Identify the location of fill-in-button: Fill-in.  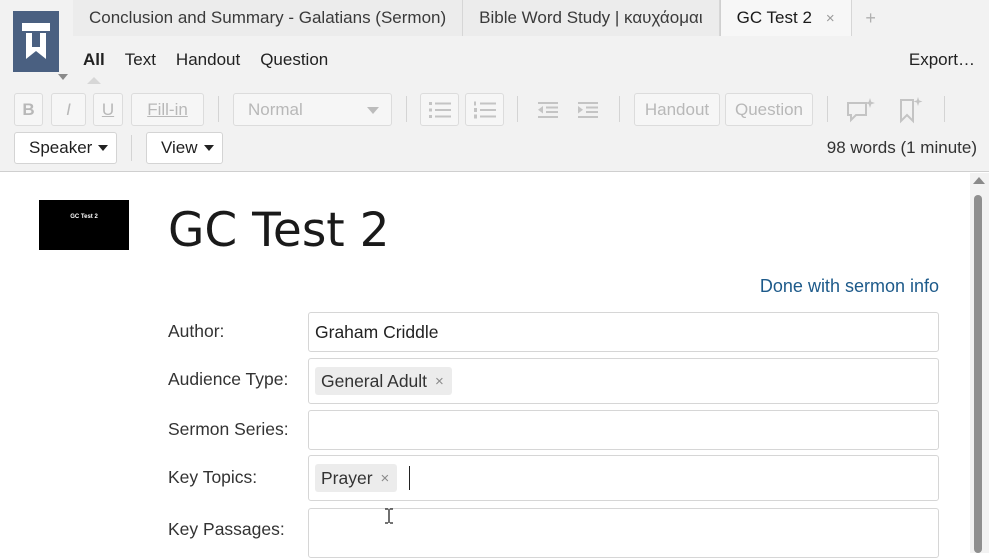
(167, 109).